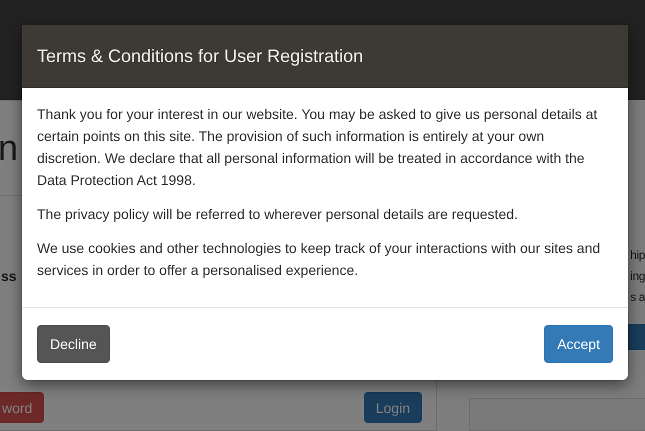 Image resolution: width=645 pixels, height=431 pixels. Describe the element at coordinates (636, 337) in the screenshot. I see `side-button` at that location.